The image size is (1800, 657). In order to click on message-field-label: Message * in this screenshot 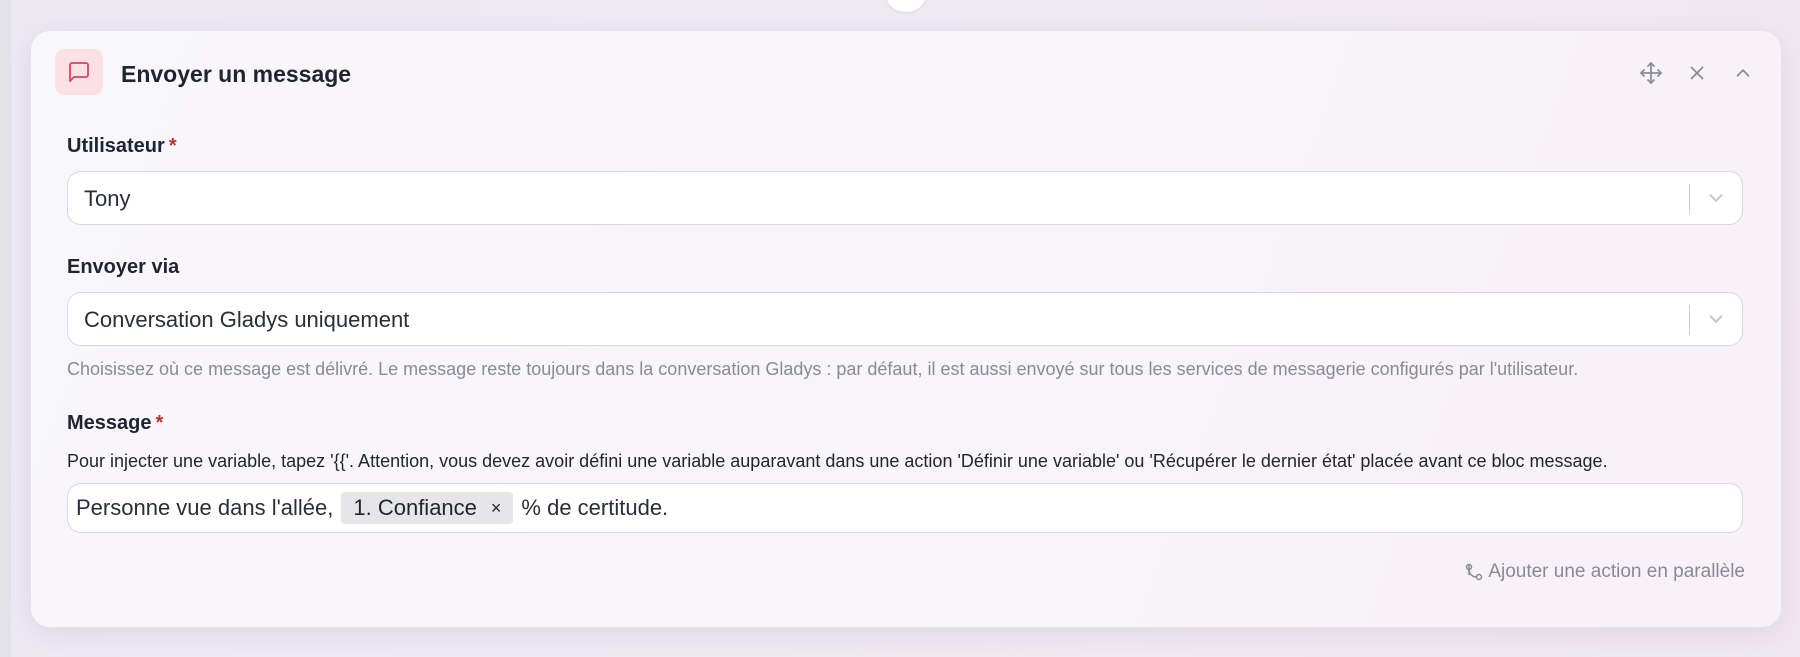, I will do `click(115, 423)`.